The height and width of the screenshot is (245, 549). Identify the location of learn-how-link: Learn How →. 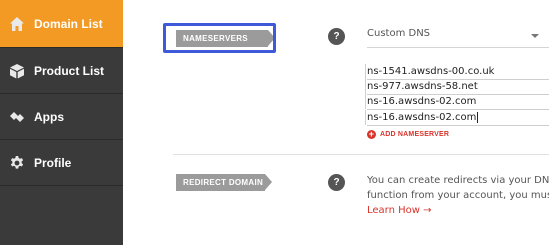
(399, 210).